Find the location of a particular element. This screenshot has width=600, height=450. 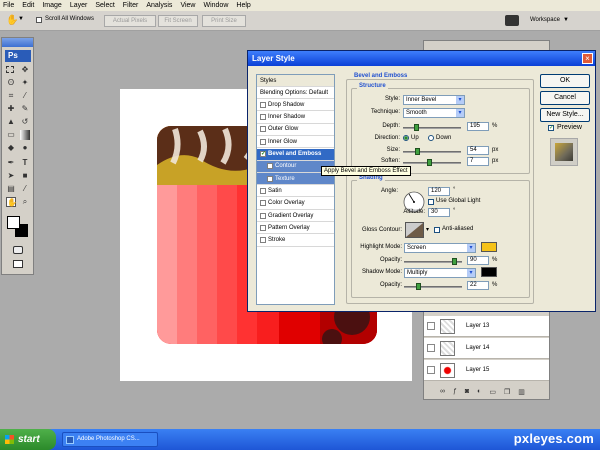

print-size-button: Print Size is located at coordinates (224, 21).